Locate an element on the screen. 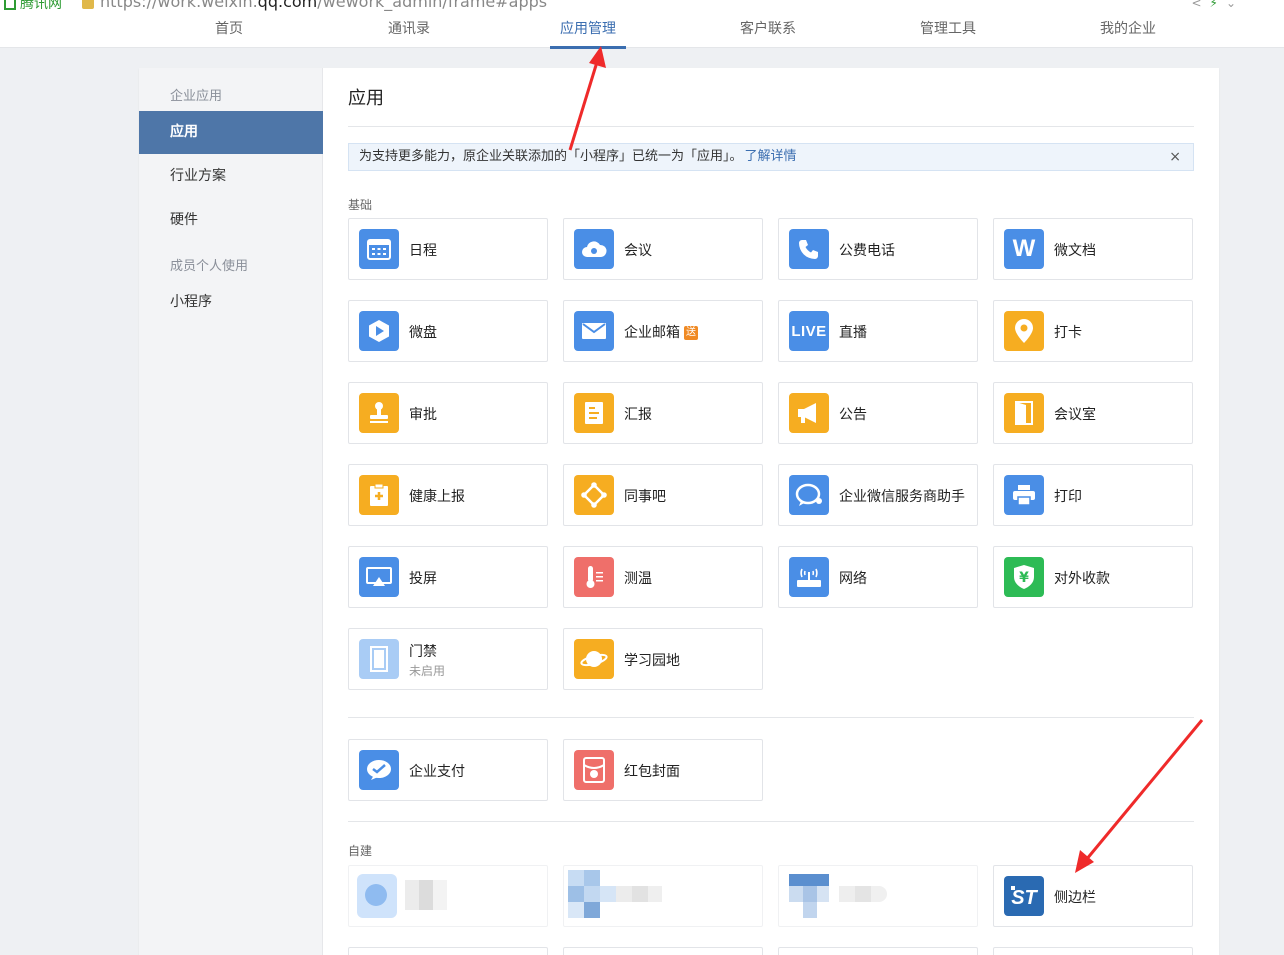 This screenshot has width=1284, height=955. app-name: 健康上报 is located at coordinates (437, 497).